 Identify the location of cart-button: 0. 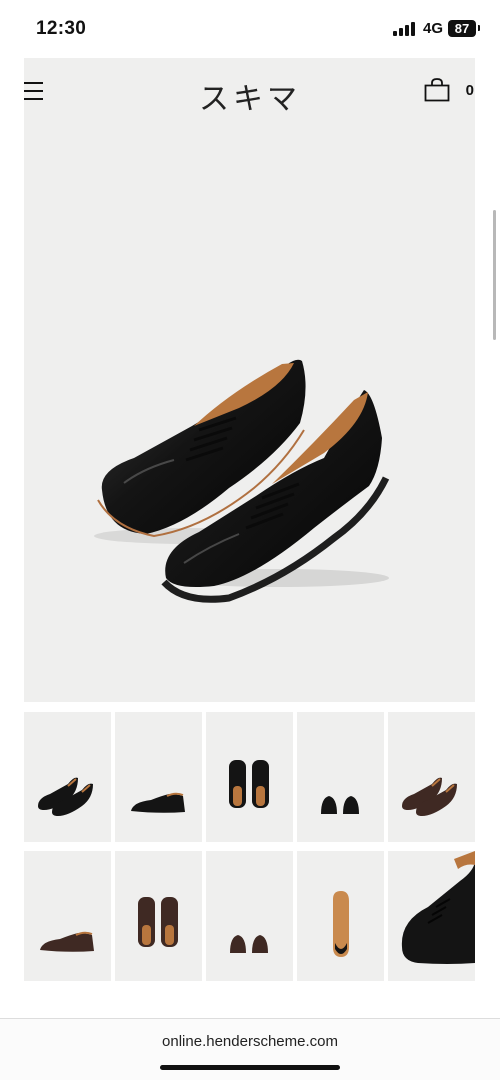
(449, 90).